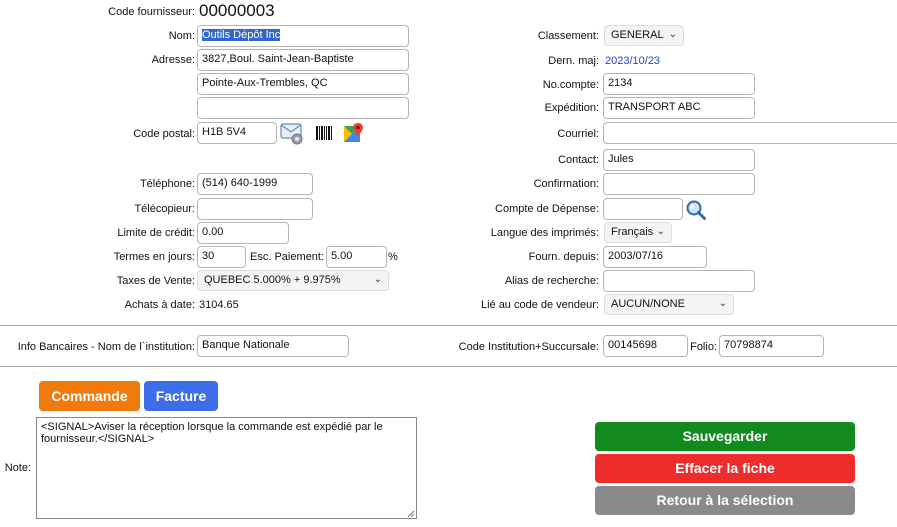  What do you see at coordinates (679, 160) in the screenshot?
I see `contact-input: Jules` at bounding box center [679, 160].